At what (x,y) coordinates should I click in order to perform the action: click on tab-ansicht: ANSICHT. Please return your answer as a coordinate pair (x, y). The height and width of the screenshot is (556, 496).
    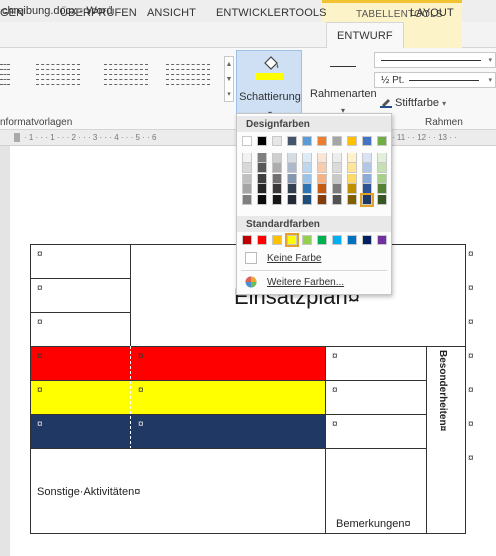
    Looking at the image, I should click on (171, 13).